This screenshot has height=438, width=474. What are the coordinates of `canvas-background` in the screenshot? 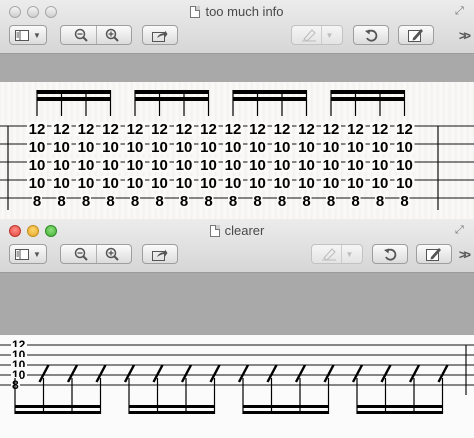 It's located at (237, 68).